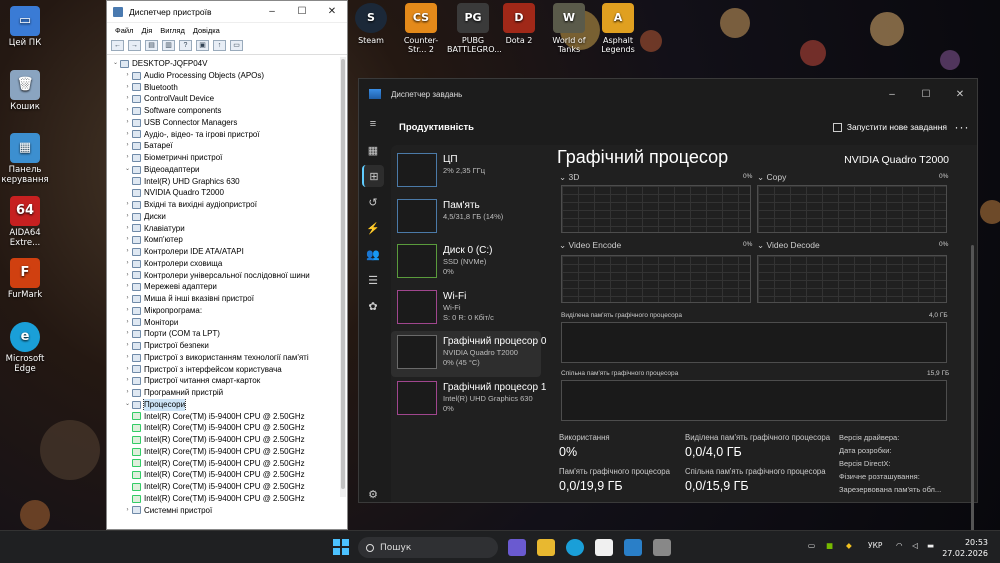  What do you see at coordinates (373, 280) in the screenshot?
I see `details-icon: ☰` at bounding box center [373, 280].